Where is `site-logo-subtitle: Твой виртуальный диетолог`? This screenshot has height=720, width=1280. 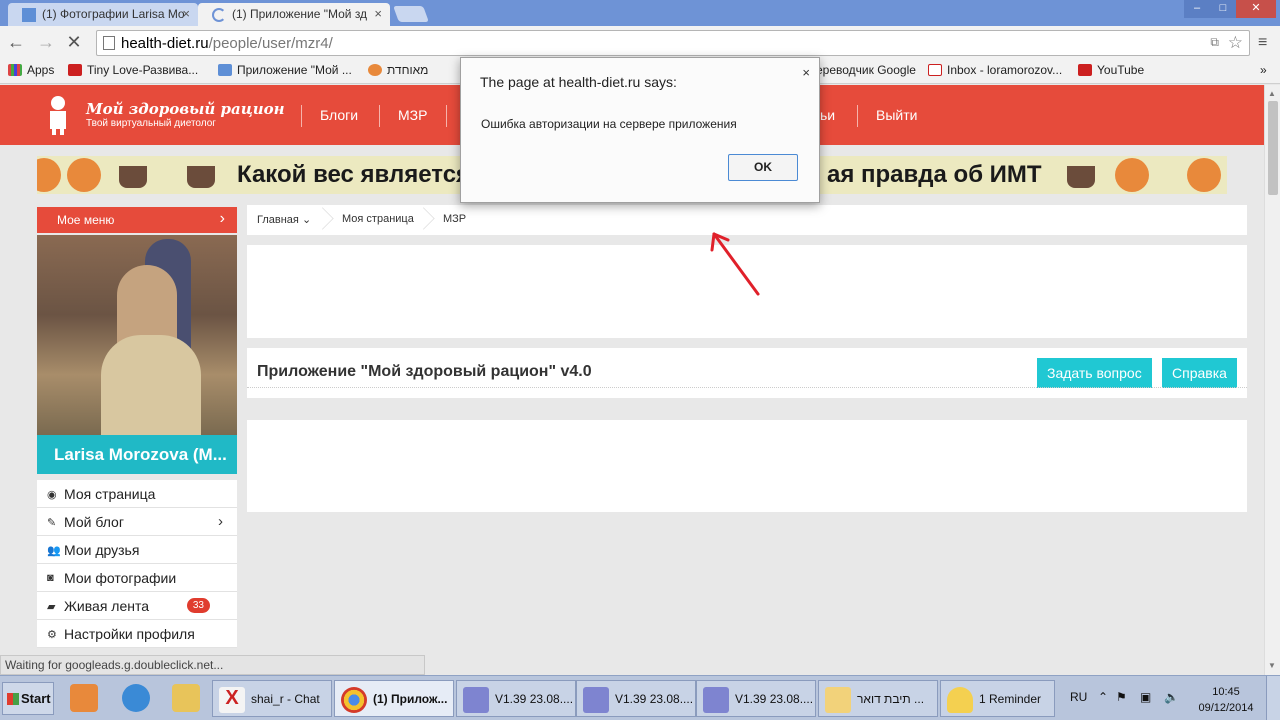 site-logo-subtitle: Твой виртуальный диетолог is located at coordinates (151, 123).